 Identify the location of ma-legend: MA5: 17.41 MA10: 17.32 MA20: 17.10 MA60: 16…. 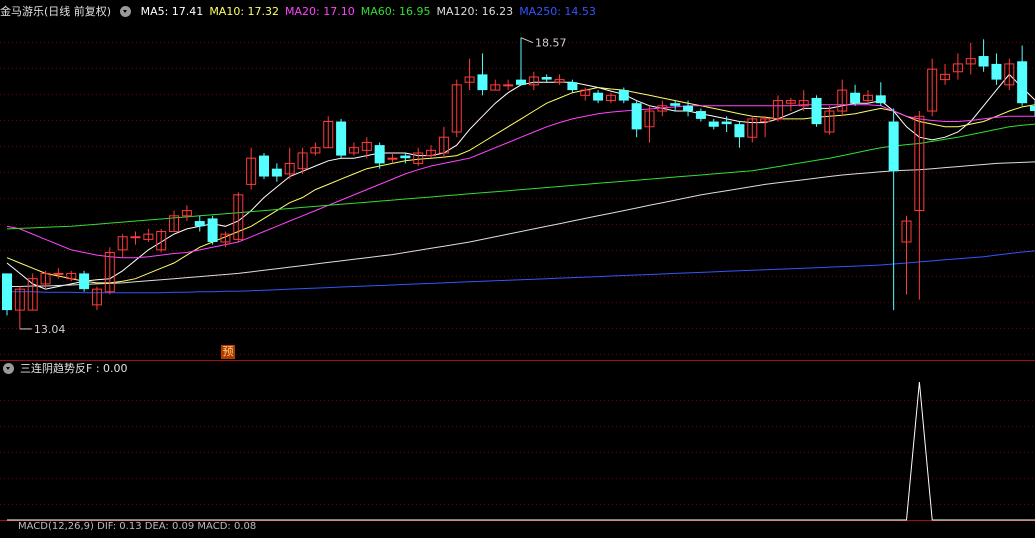
(371, 11).